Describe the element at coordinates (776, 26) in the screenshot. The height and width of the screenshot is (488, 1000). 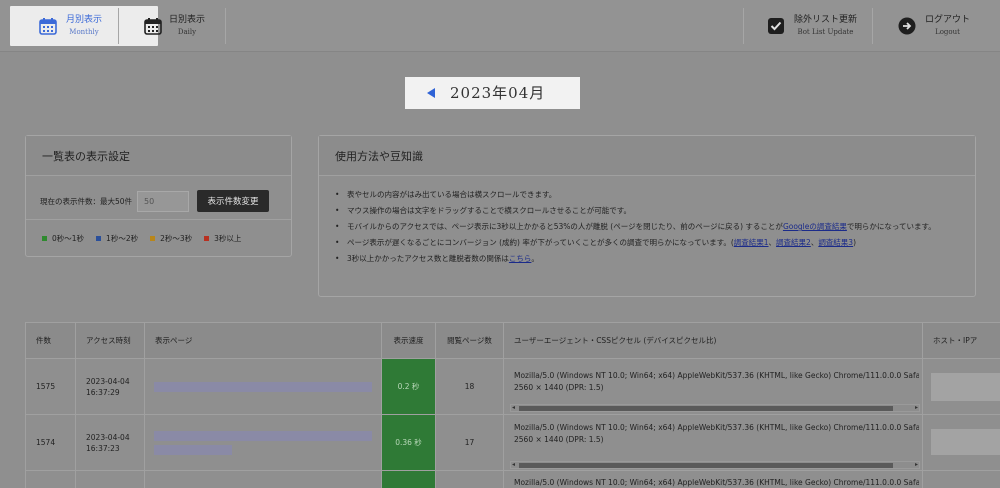
I see `checkbox-icon` at that location.